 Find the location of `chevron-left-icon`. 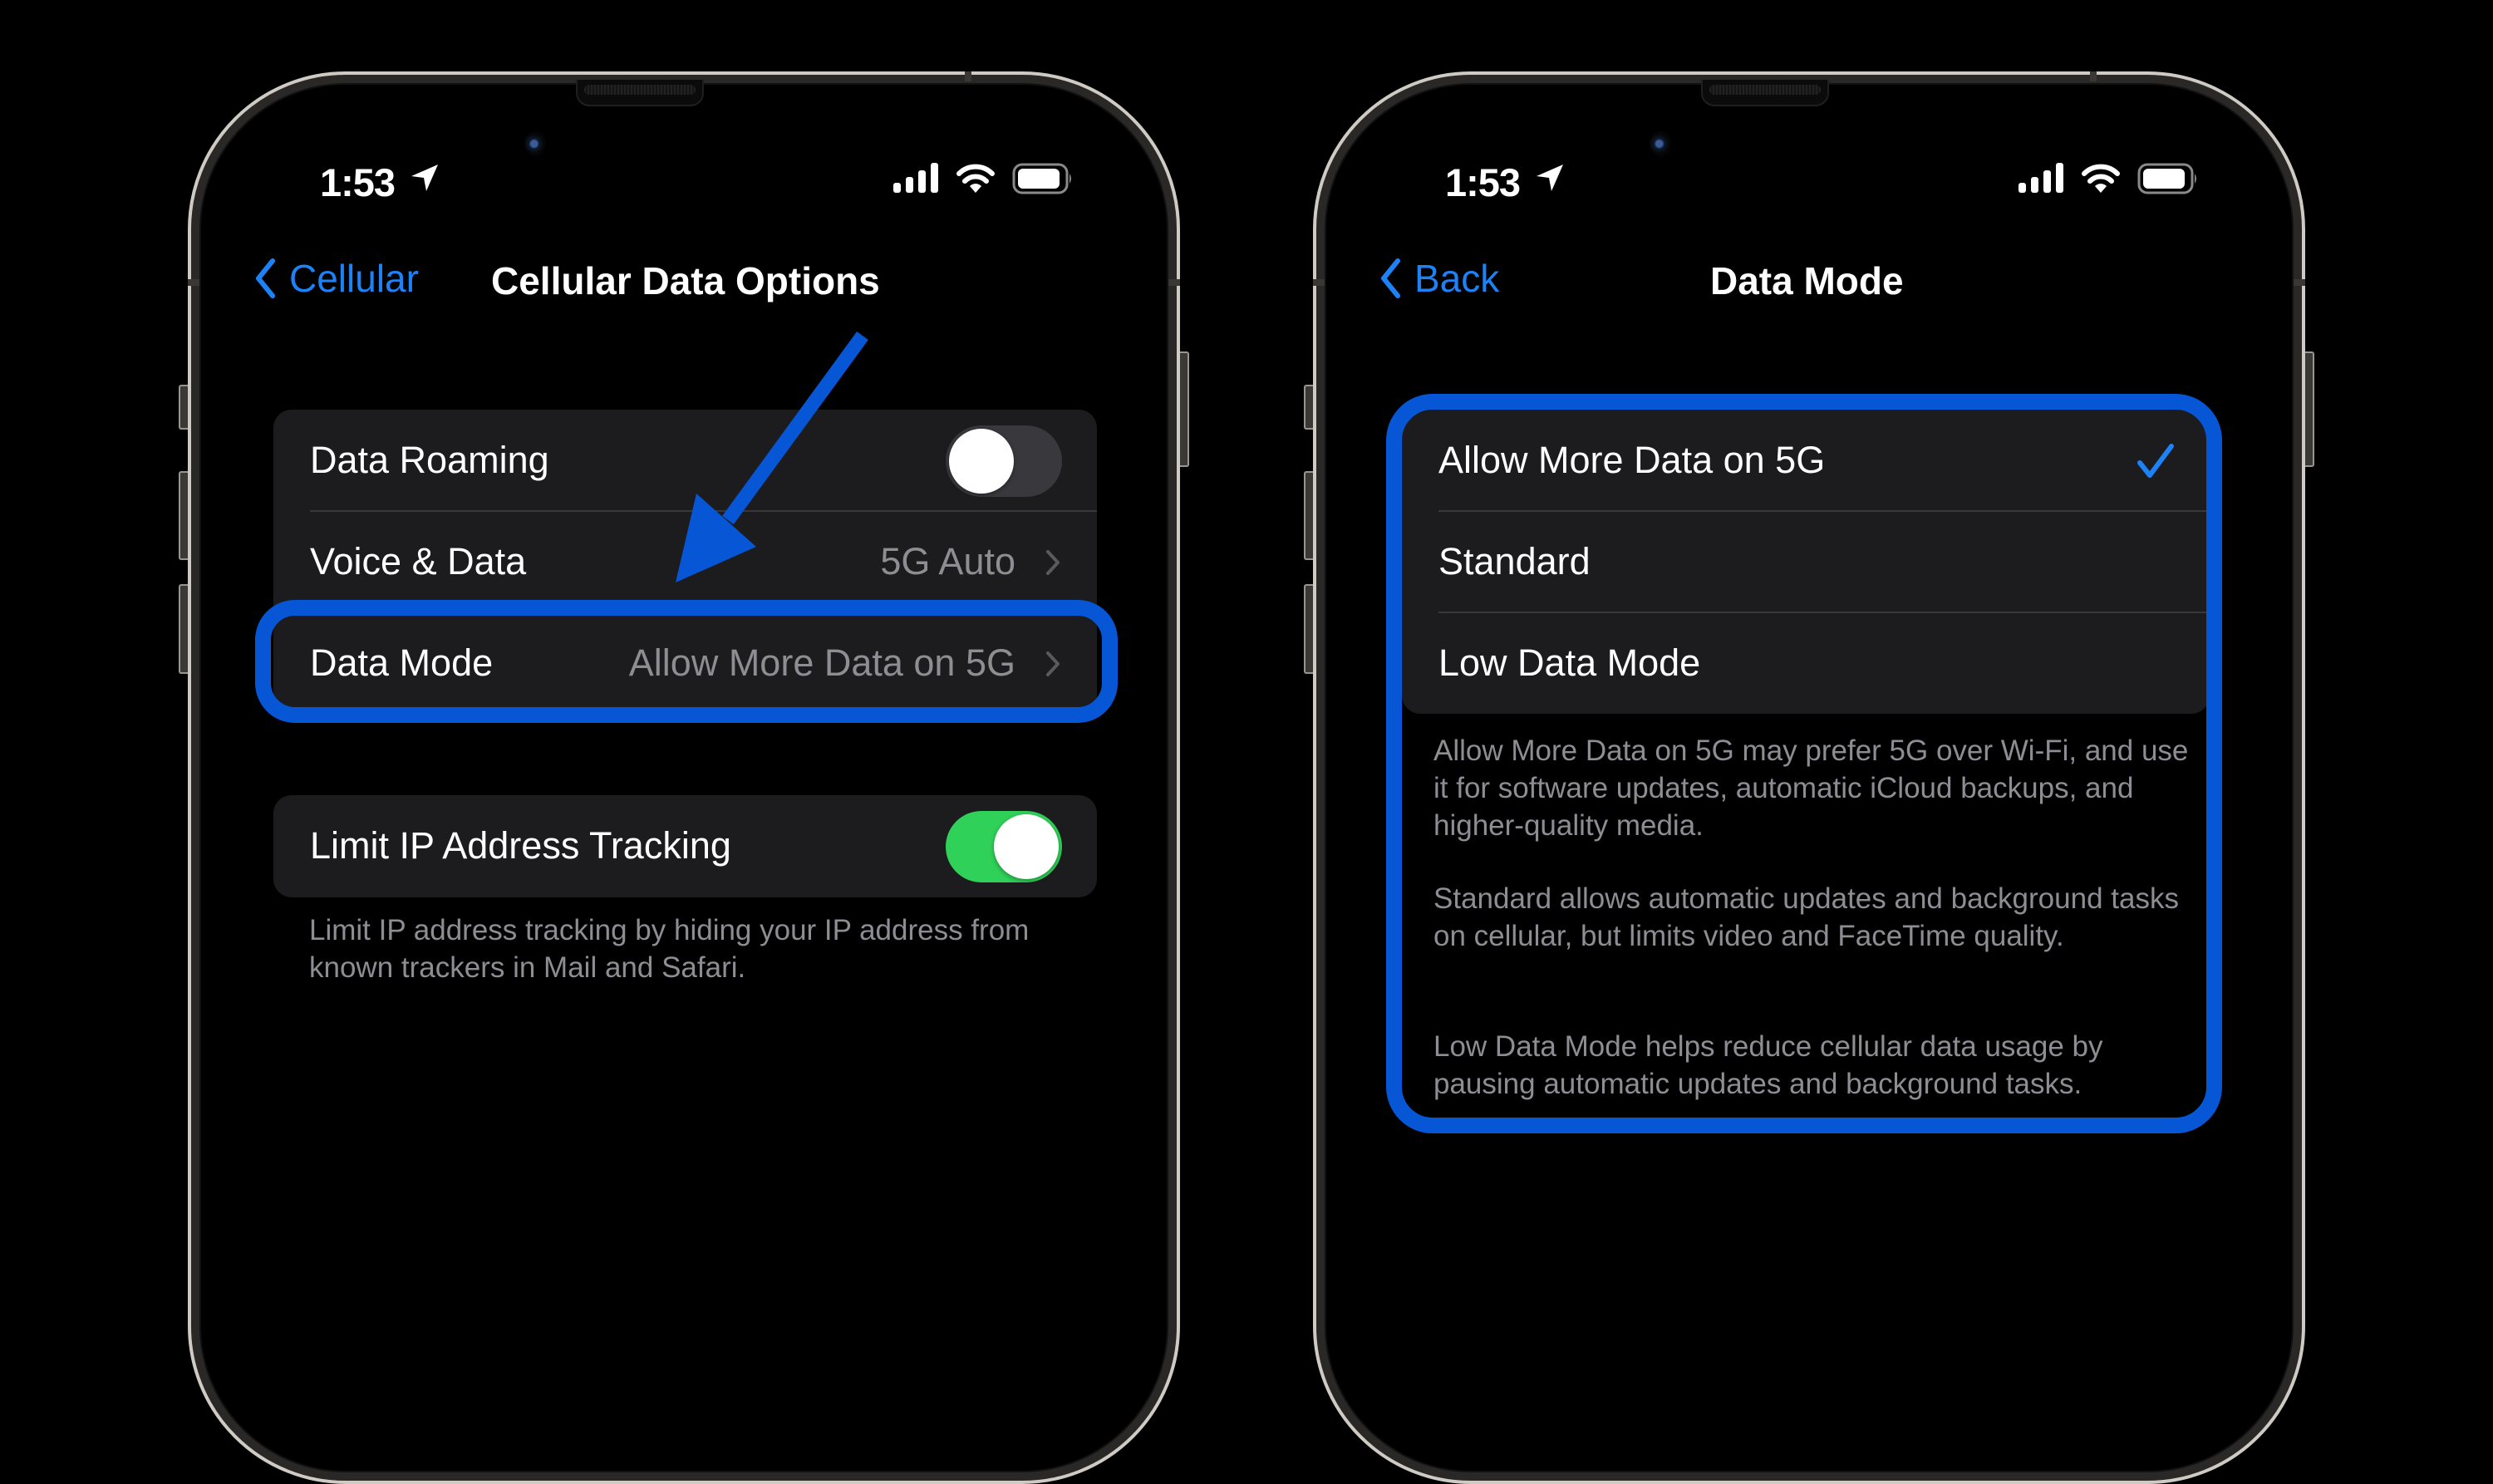

chevron-left-icon is located at coordinates (1390, 278).